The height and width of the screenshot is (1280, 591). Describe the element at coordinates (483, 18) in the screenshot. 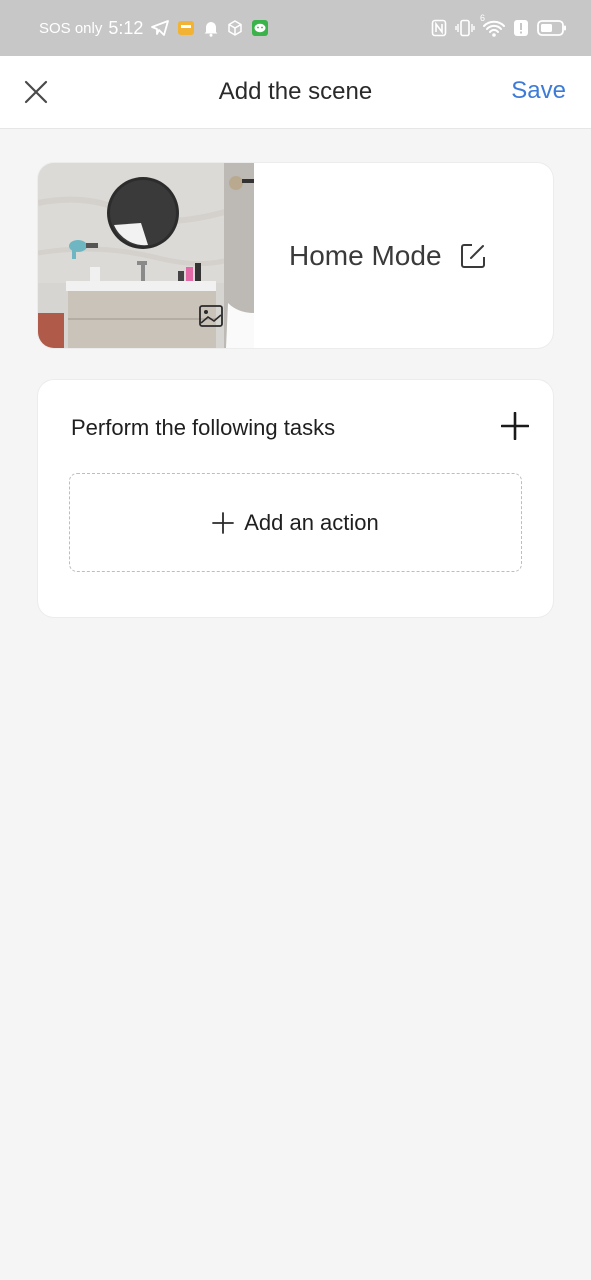

I see `wifi-generation-label: 6` at that location.